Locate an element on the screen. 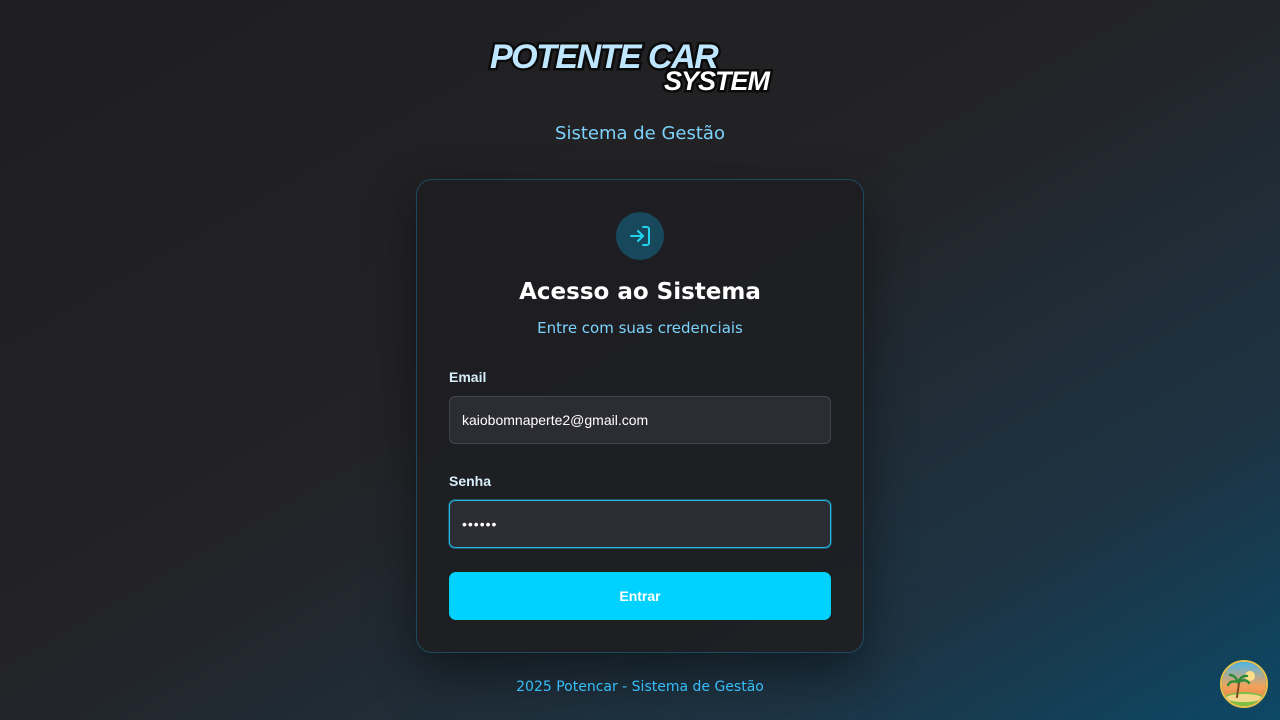 This screenshot has width=1280, height=720. avatar is located at coordinates (1244, 684).